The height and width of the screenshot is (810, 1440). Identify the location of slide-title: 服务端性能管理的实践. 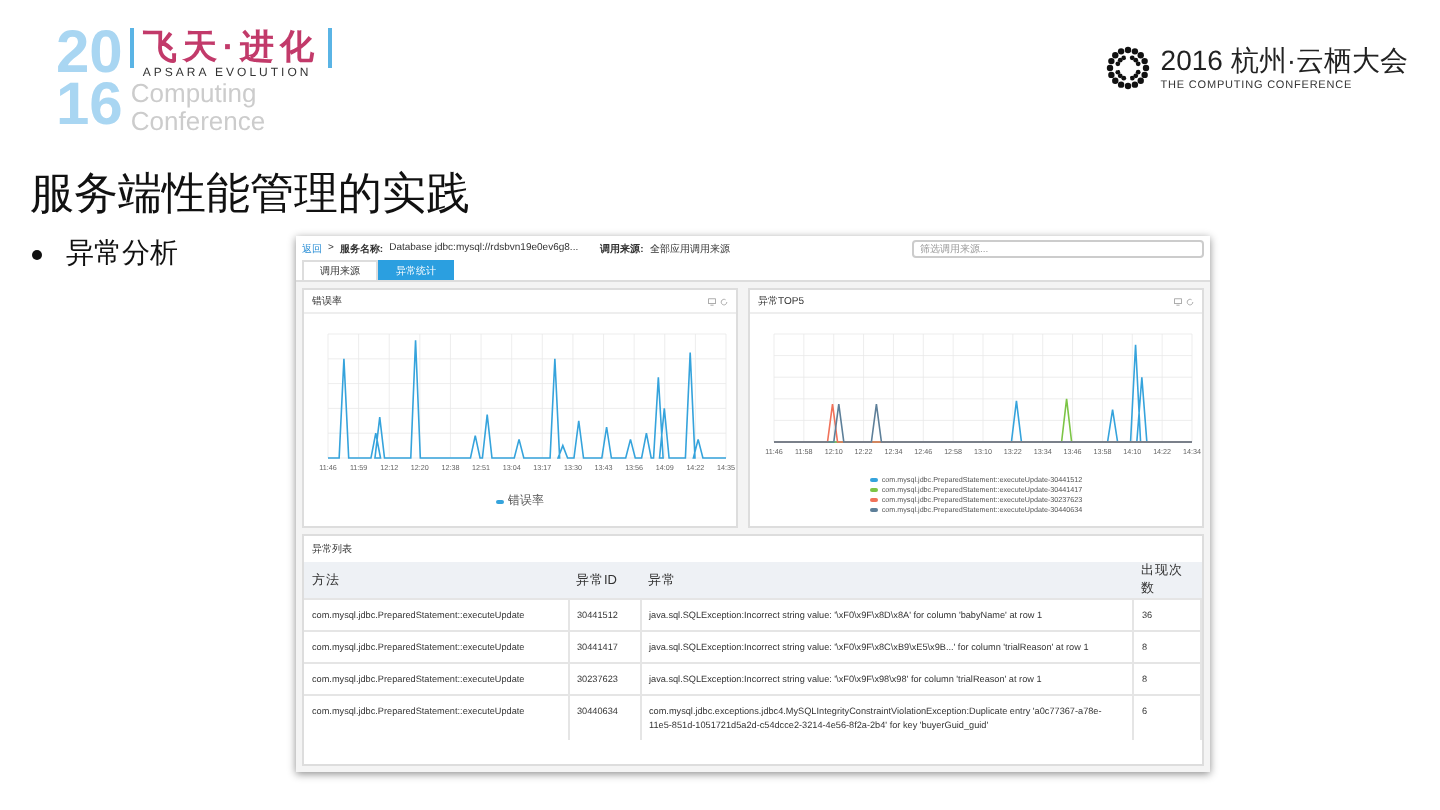
(251, 194).